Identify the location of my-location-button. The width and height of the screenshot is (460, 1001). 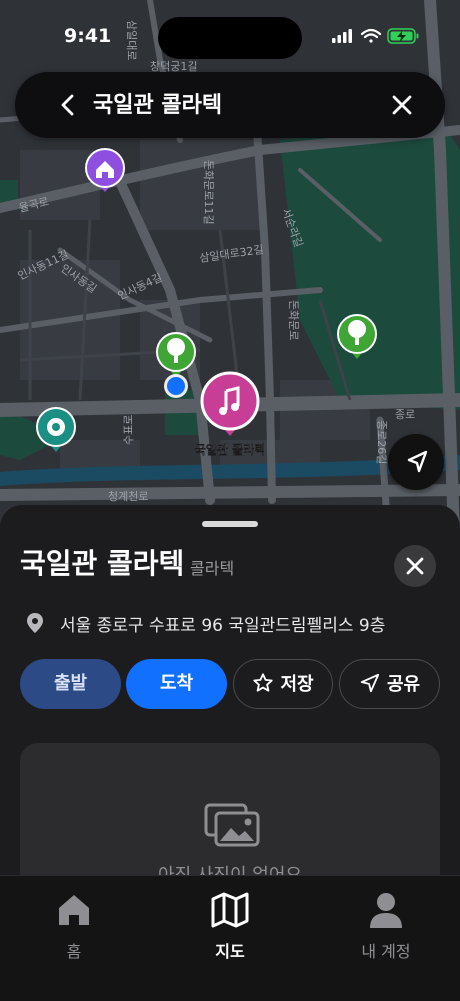
(416, 462).